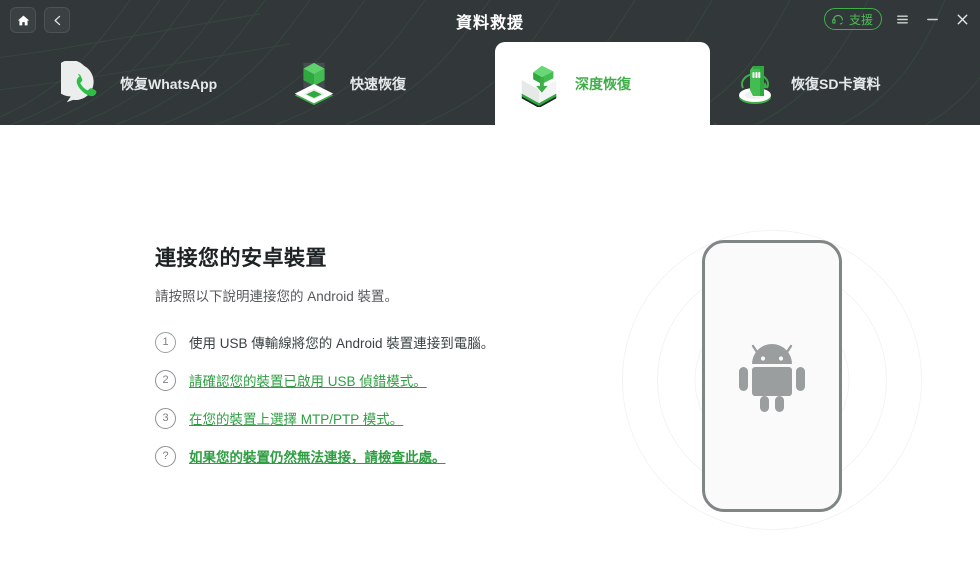 The width and height of the screenshot is (980, 582). I want to click on step-number: 3, so click(165, 418).